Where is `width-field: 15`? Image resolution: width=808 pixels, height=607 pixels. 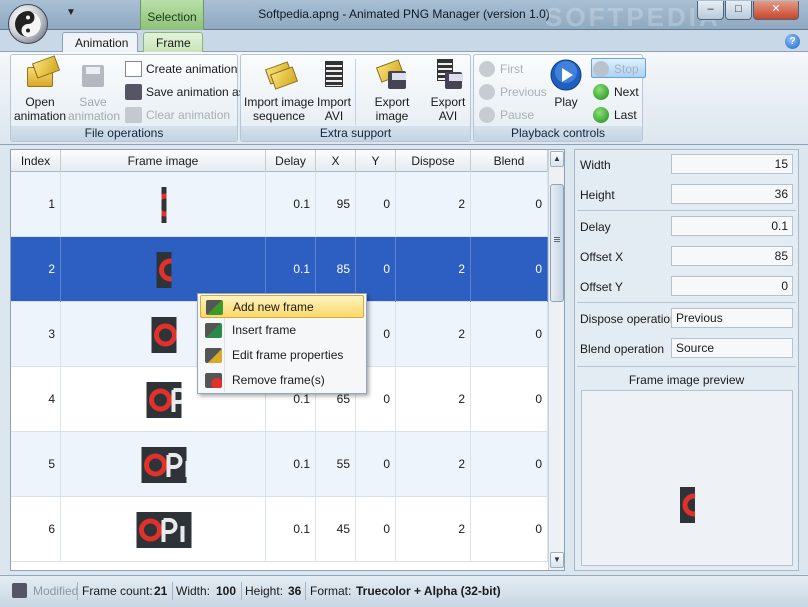 width-field: 15 is located at coordinates (732, 164).